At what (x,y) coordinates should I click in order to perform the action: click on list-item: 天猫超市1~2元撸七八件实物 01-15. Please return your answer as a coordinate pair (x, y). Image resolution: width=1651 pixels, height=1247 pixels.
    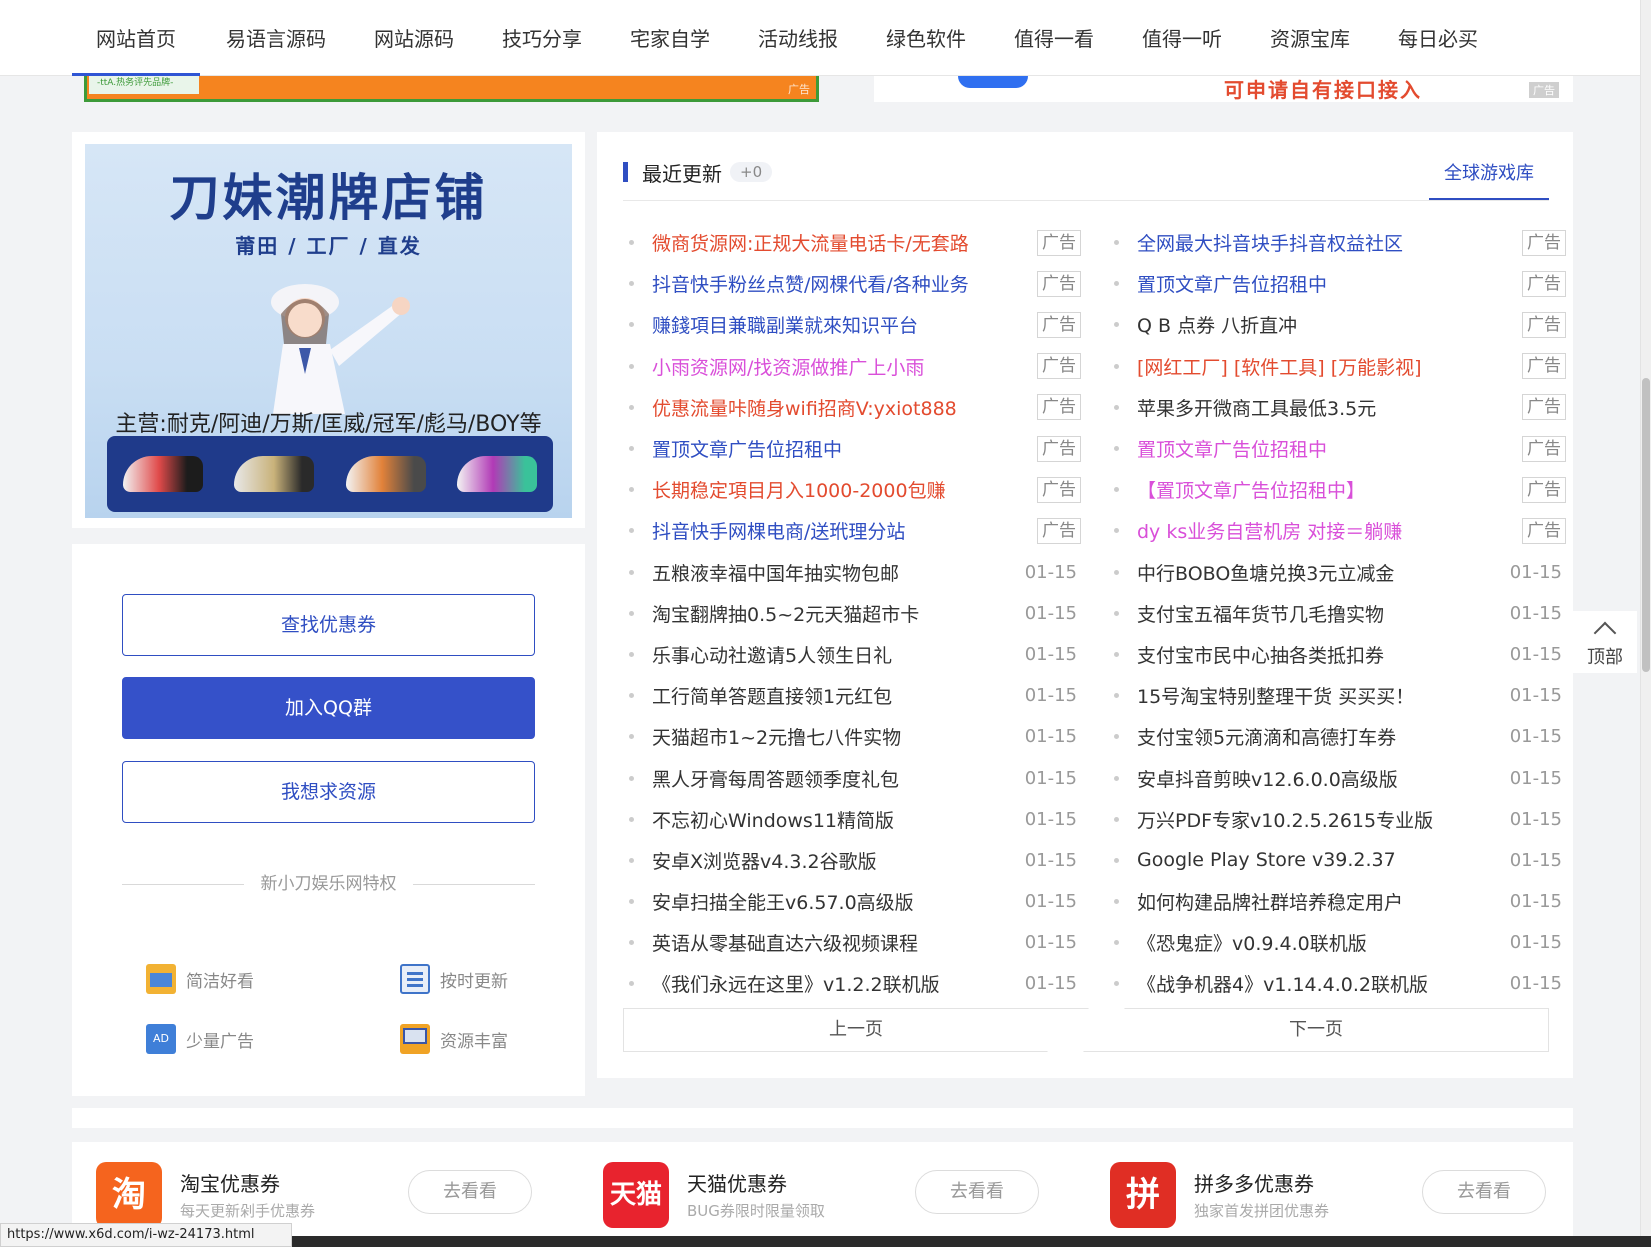
    Looking at the image, I should click on (852, 736).